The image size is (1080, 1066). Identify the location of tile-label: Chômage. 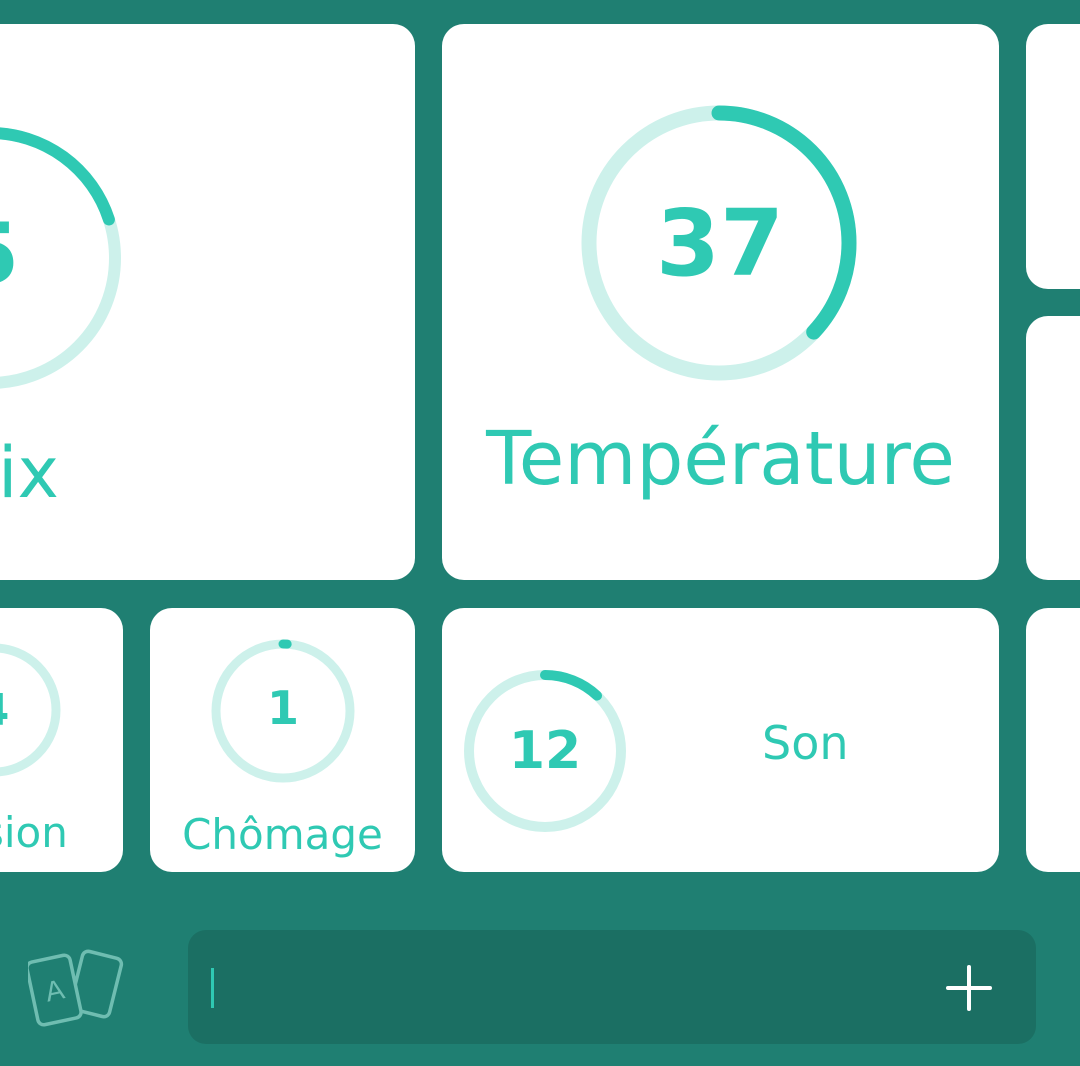
(282, 834).